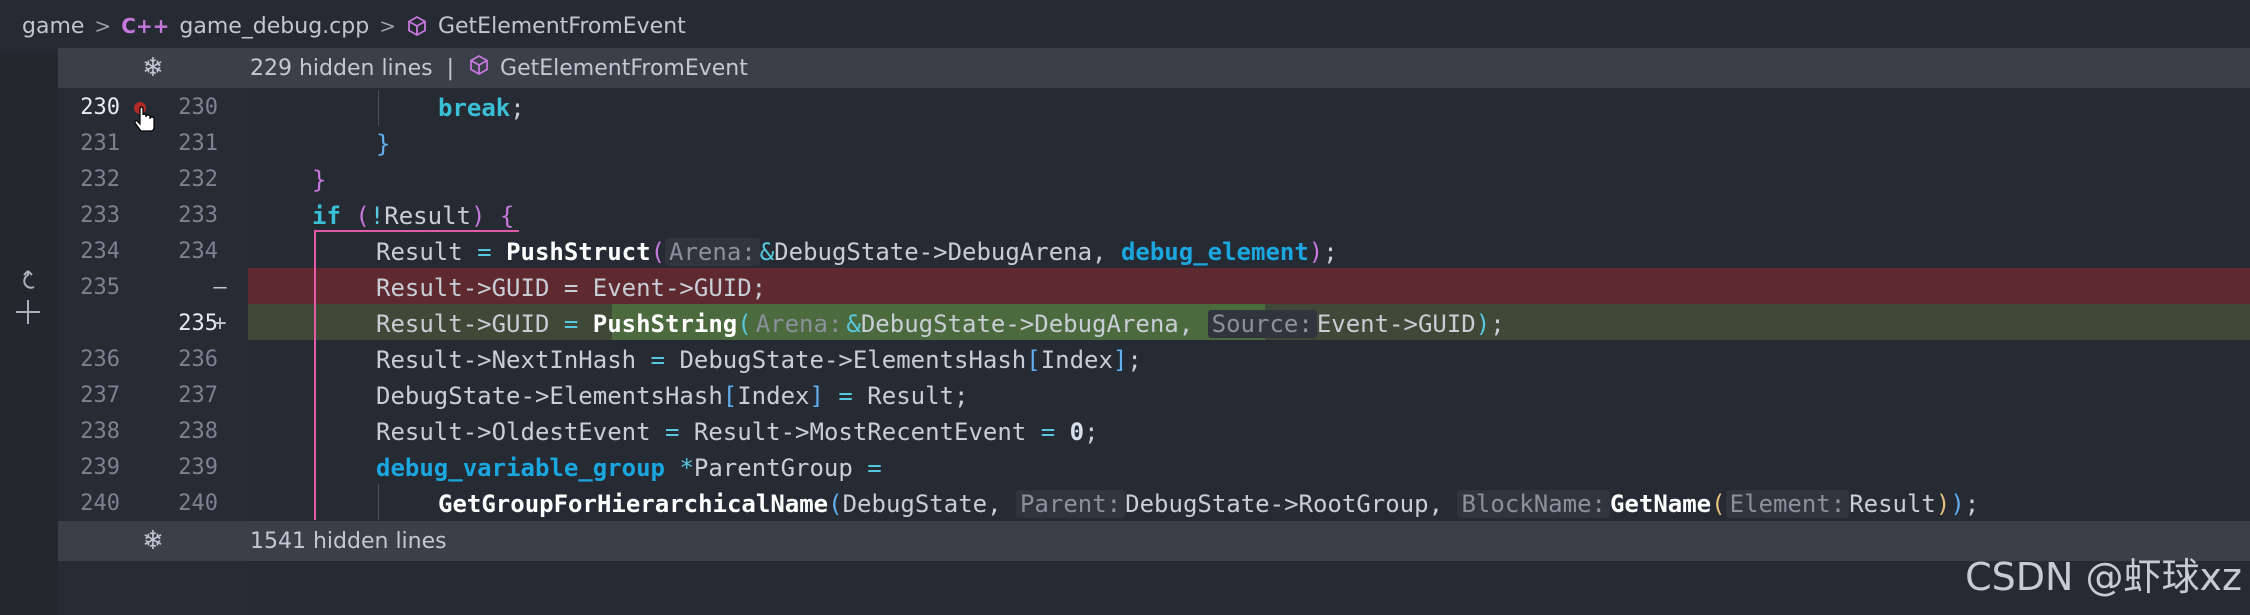 Image resolution: width=2250 pixels, height=615 pixels. I want to click on code-line-230: break;, so click(481, 108).